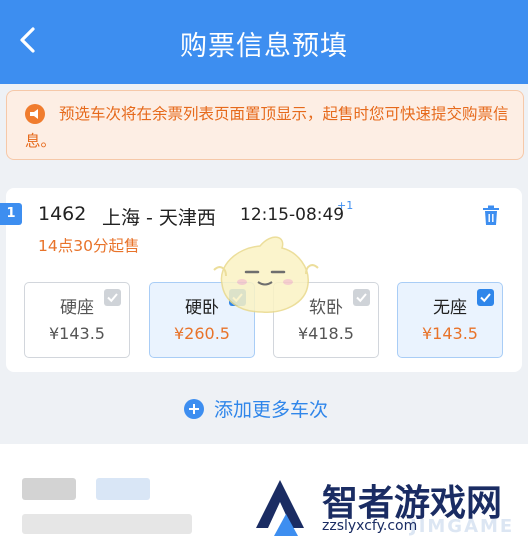 The width and height of the screenshot is (528, 542). What do you see at coordinates (89, 246) in the screenshot?
I see `sale-time: 14点30分起售` at bounding box center [89, 246].